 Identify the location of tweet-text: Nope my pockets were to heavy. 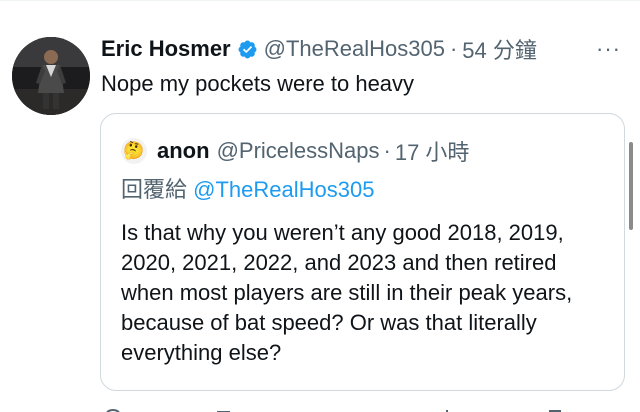
(258, 83).